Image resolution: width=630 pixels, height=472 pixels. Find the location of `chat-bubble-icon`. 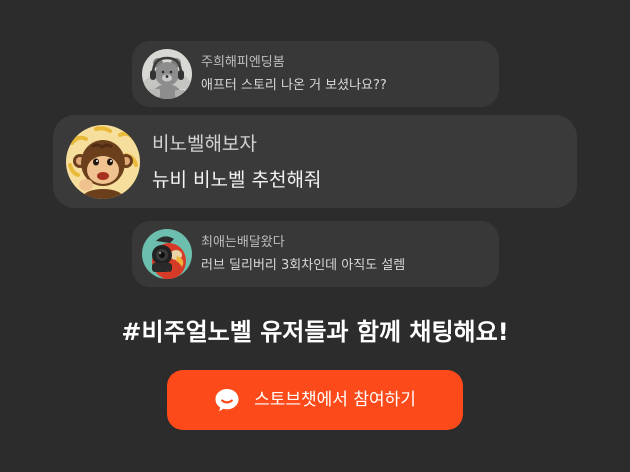

chat-bubble-icon is located at coordinates (227, 400).